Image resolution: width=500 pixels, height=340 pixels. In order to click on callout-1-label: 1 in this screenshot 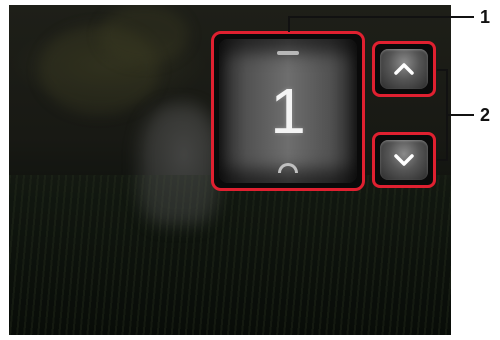, I will do `click(485, 17)`.